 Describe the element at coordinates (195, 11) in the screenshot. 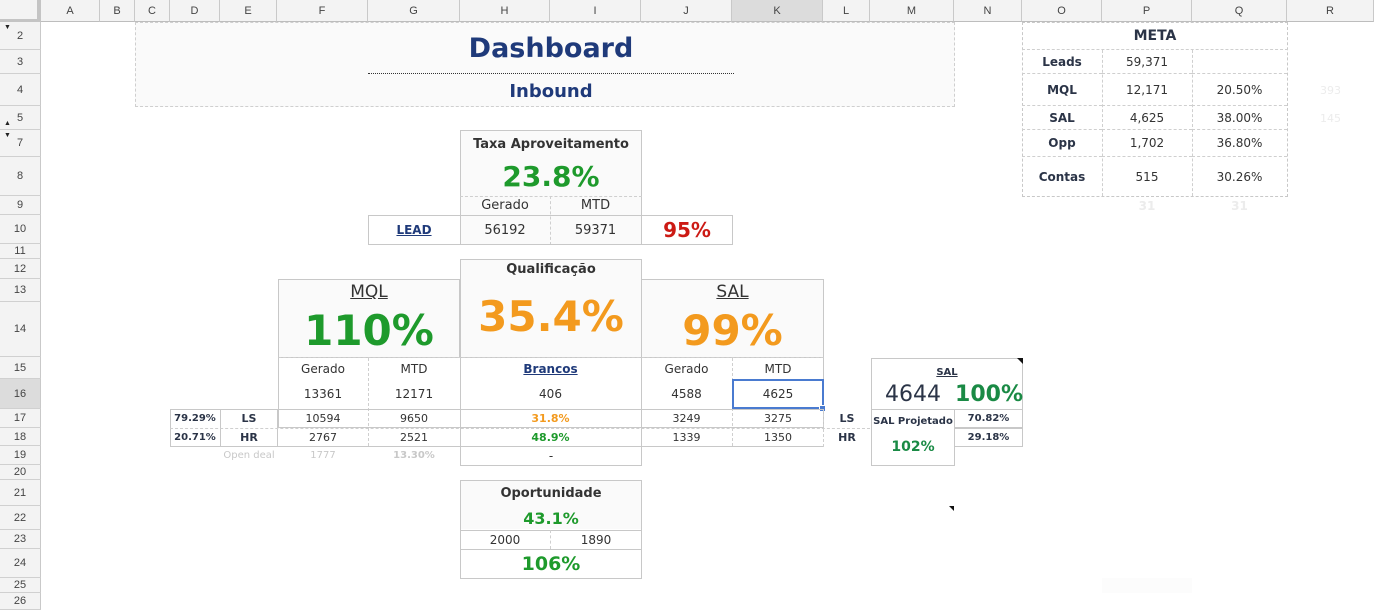

I see `column-header: D` at that location.